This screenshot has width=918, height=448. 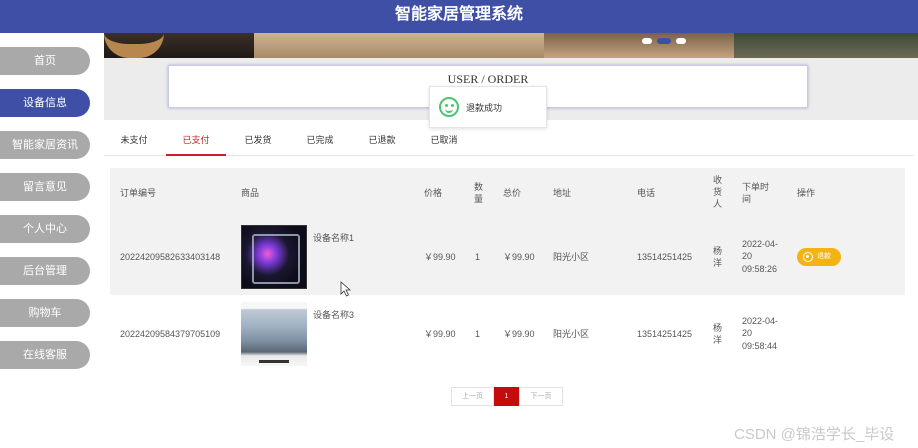 What do you see at coordinates (562, 193) in the screenshot?
I see `header-address: 地址` at bounding box center [562, 193].